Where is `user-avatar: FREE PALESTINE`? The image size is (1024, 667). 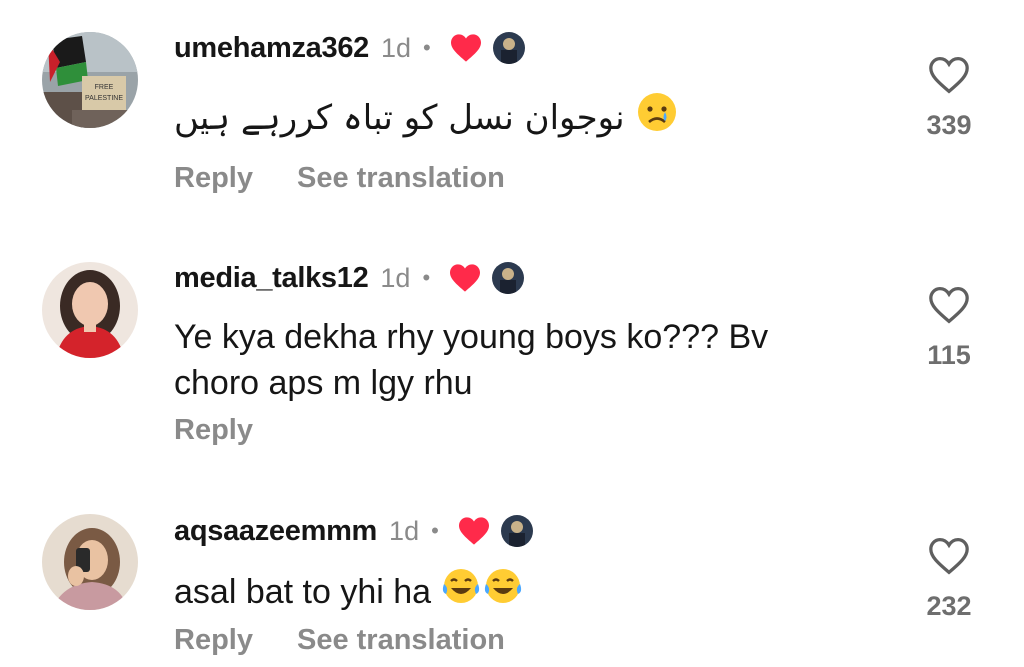 user-avatar: FREE PALESTINE is located at coordinates (90, 80).